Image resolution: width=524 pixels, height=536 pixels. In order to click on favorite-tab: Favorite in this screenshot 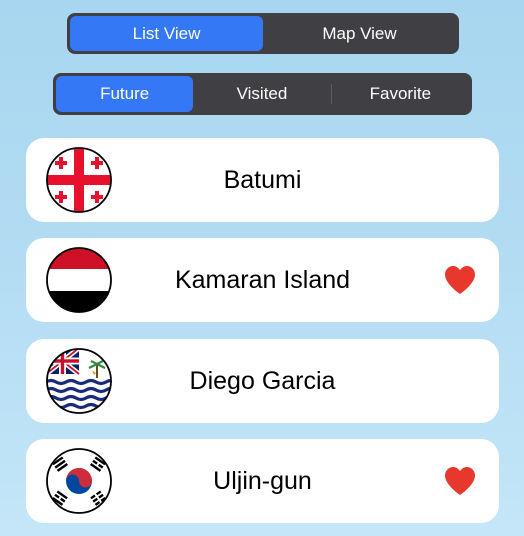, I will do `click(400, 94)`.